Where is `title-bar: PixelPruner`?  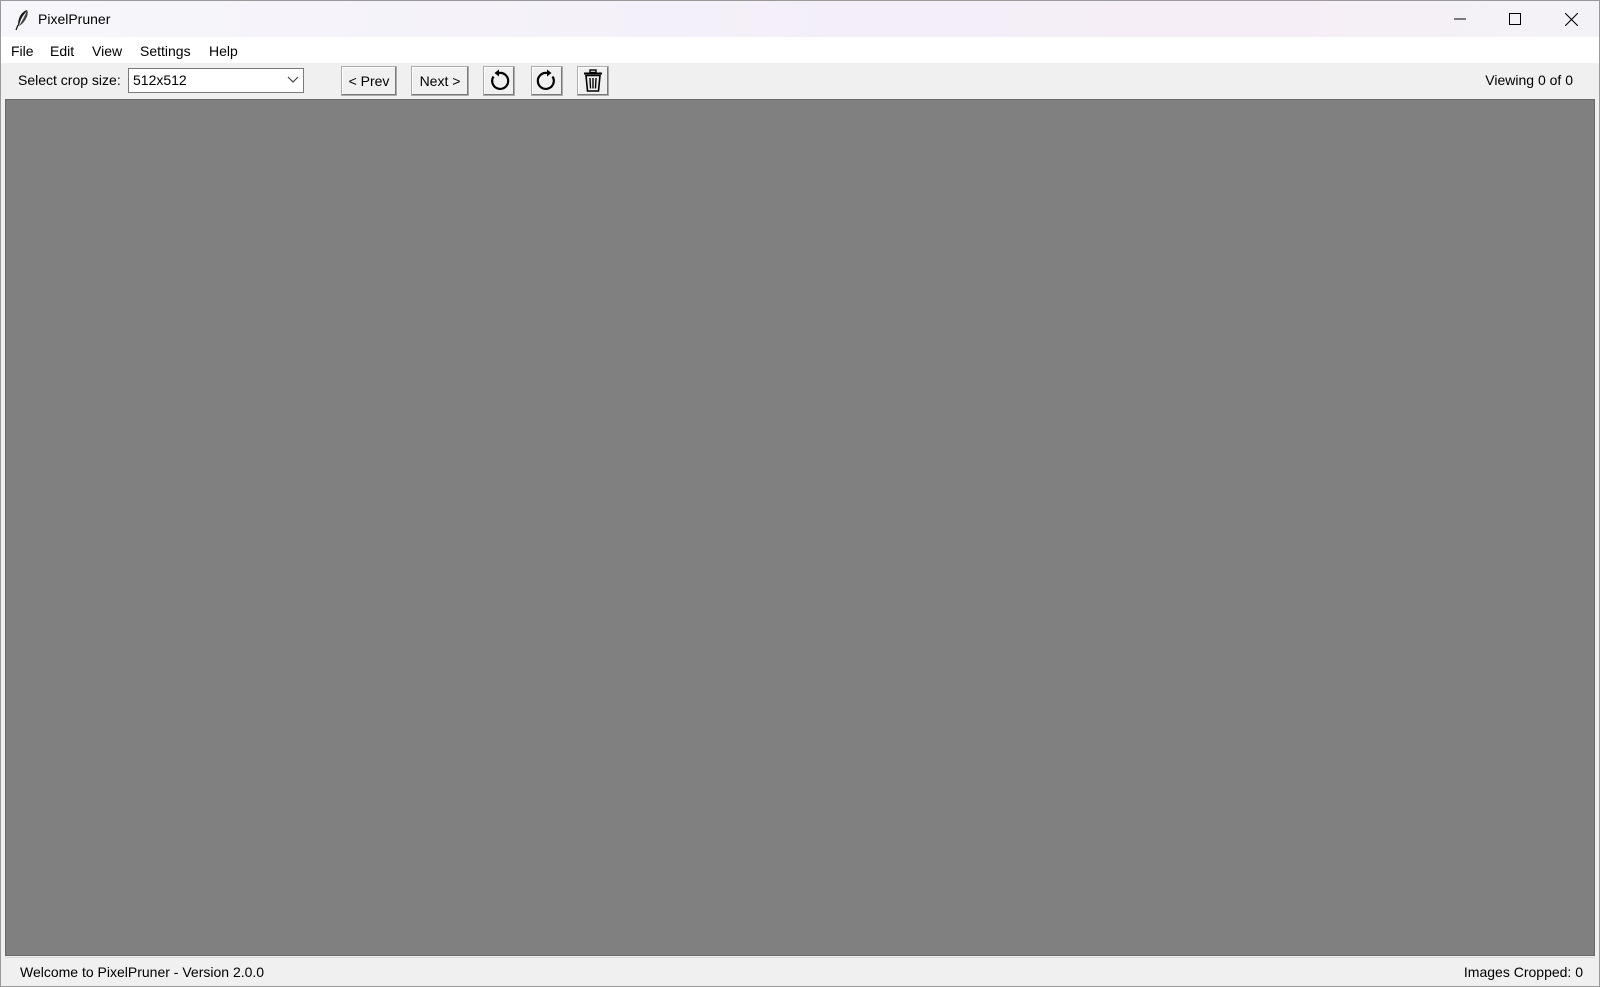 title-bar: PixelPruner is located at coordinates (800, 19).